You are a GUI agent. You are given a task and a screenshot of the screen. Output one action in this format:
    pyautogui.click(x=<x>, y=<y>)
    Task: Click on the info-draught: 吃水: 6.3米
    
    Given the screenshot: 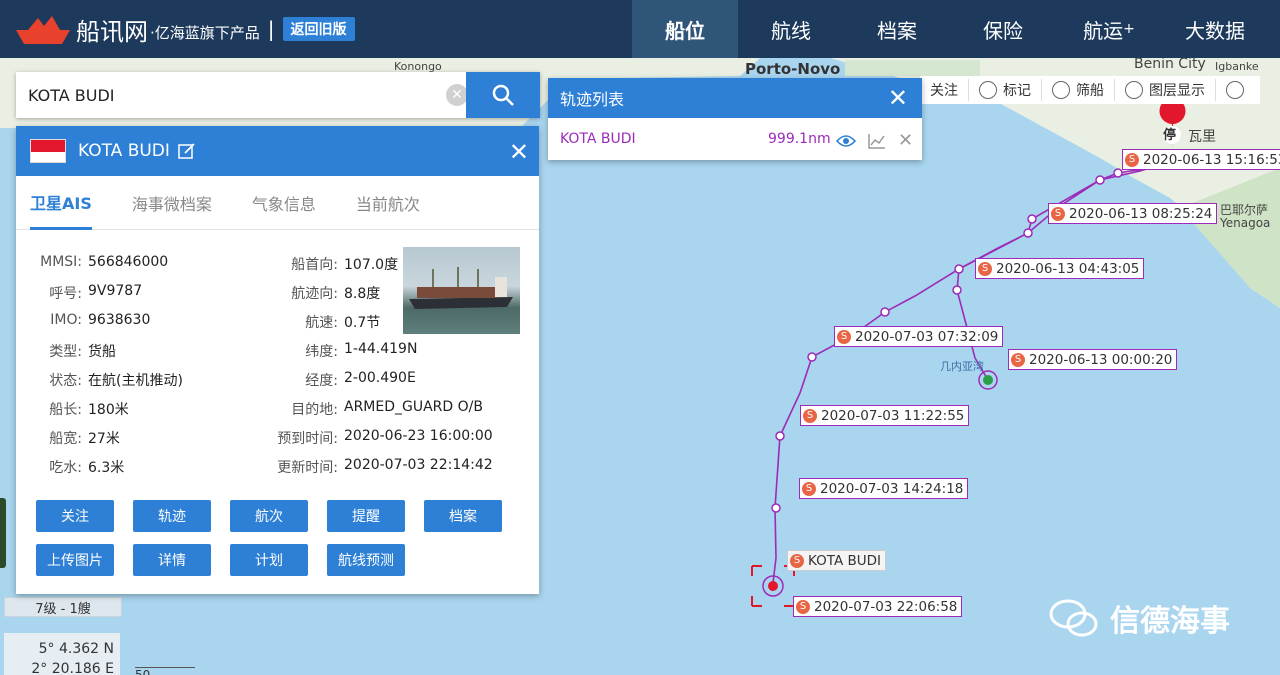 What is the action you would take?
    pyautogui.click(x=87, y=468)
    